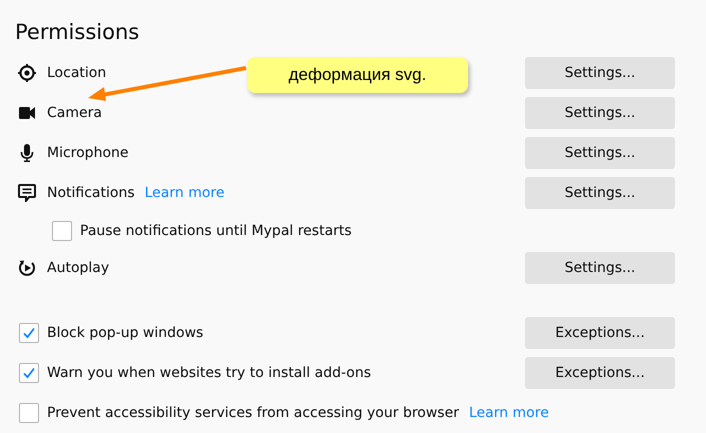 The image size is (706, 433). Describe the element at coordinates (27, 268) in the screenshot. I see `autoplay-icon` at that location.